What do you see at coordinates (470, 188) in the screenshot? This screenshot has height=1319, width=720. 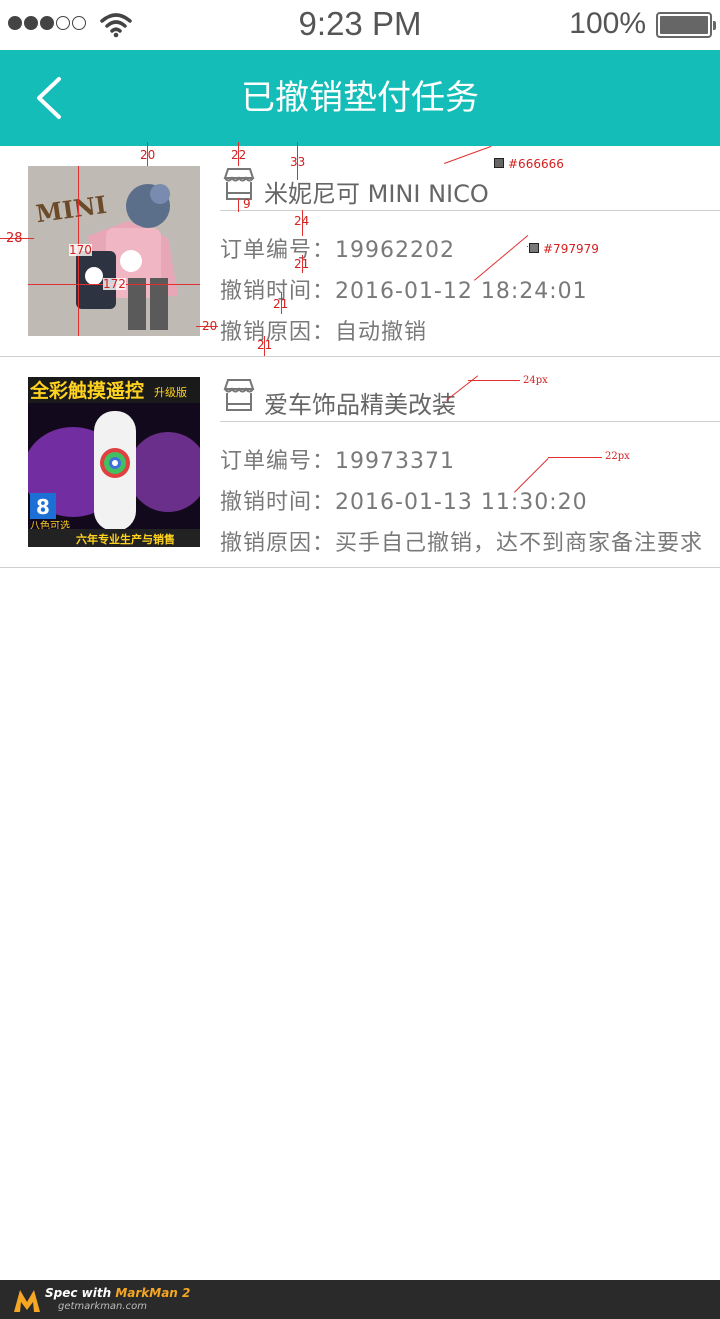 I see `store-row: 米妮尼可 MINI NICO` at bounding box center [470, 188].